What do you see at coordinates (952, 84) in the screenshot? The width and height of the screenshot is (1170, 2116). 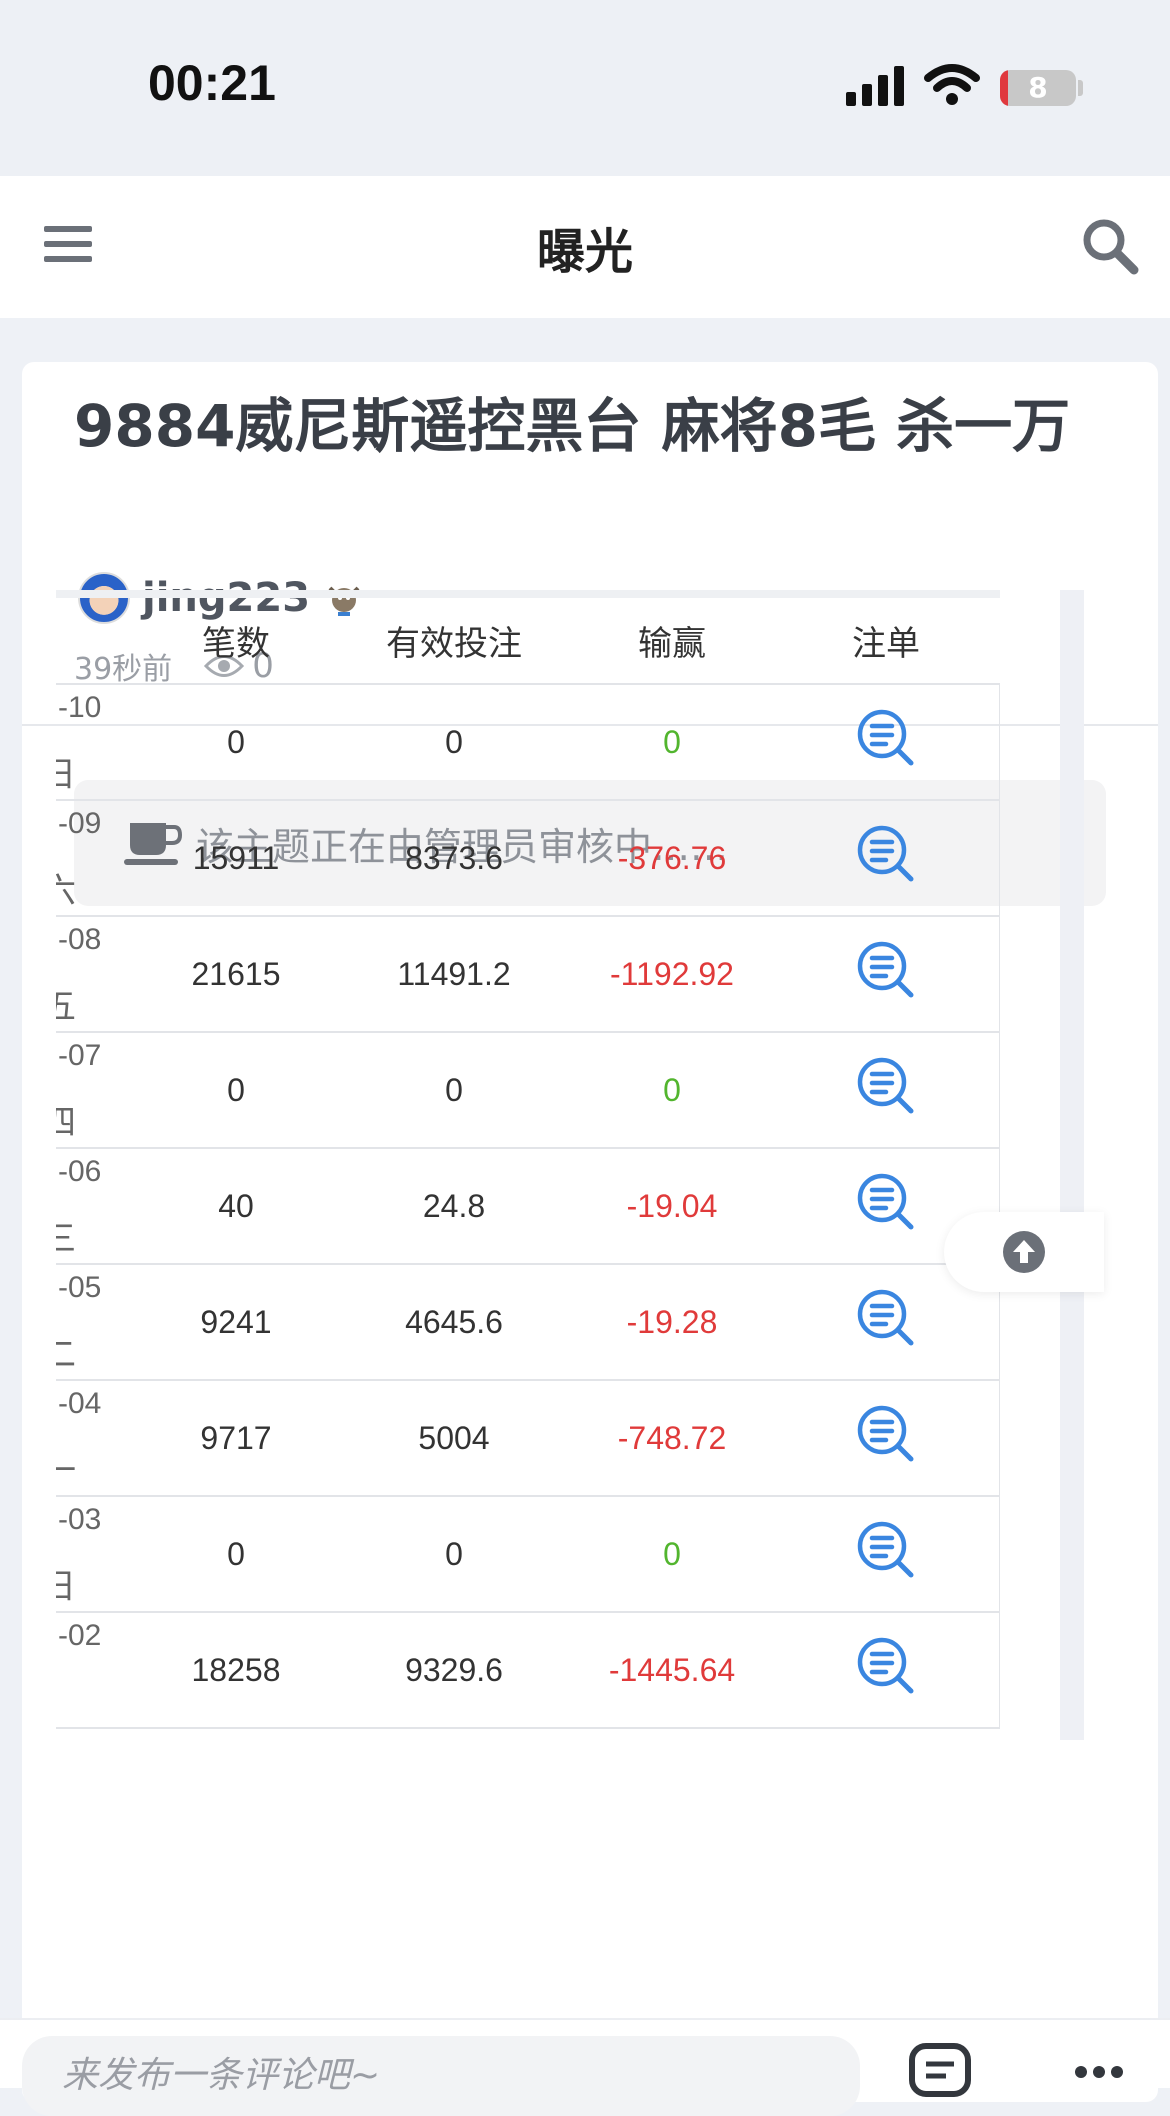 I see `wifi-icon` at bounding box center [952, 84].